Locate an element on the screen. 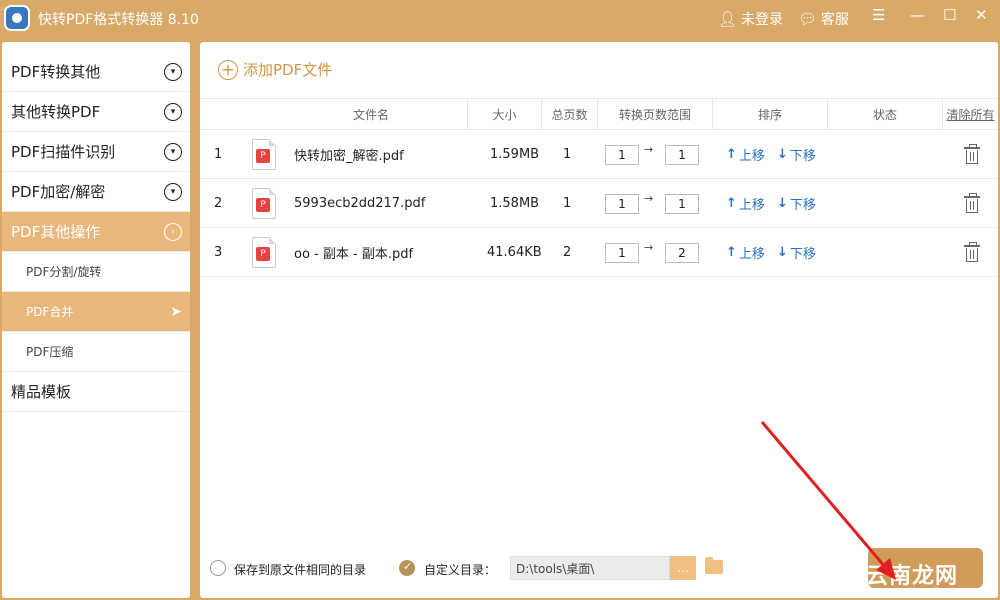  row-pages: 2 is located at coordinates (567, 252).